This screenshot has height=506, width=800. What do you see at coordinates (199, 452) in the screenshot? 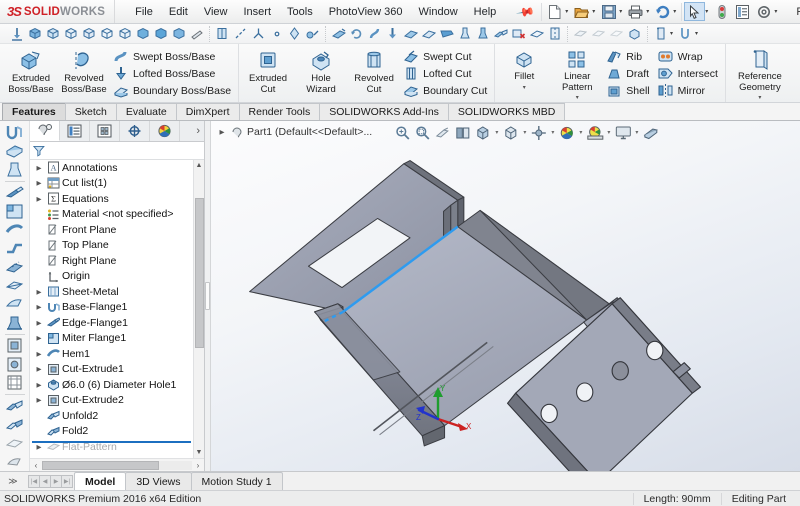
I see `scroll-down-arrow: ▼` at bounding box center [199, 452].